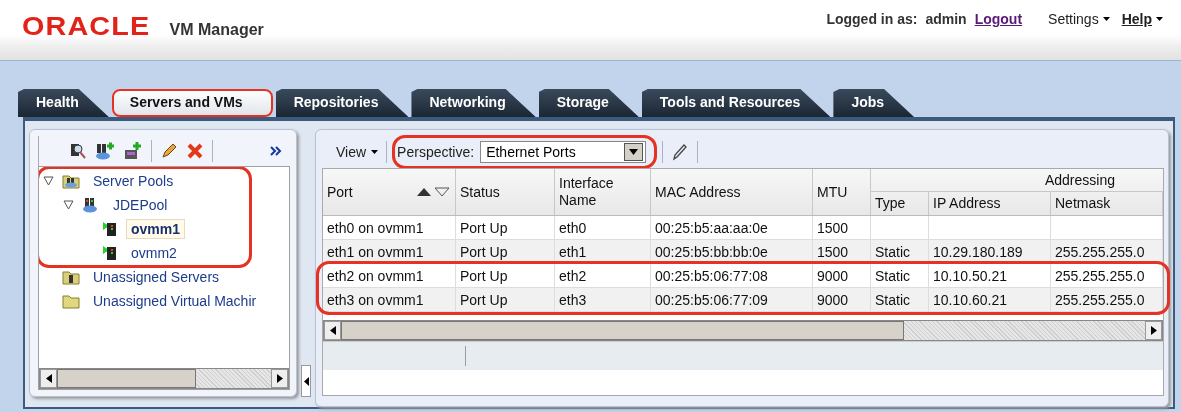 This screenshot has height=412, width=1181. What do you see at coordinates (375, 299) in the screenshot?
I see `table-cell: eth3 on ovmm1` at bounding box center [375, 299].